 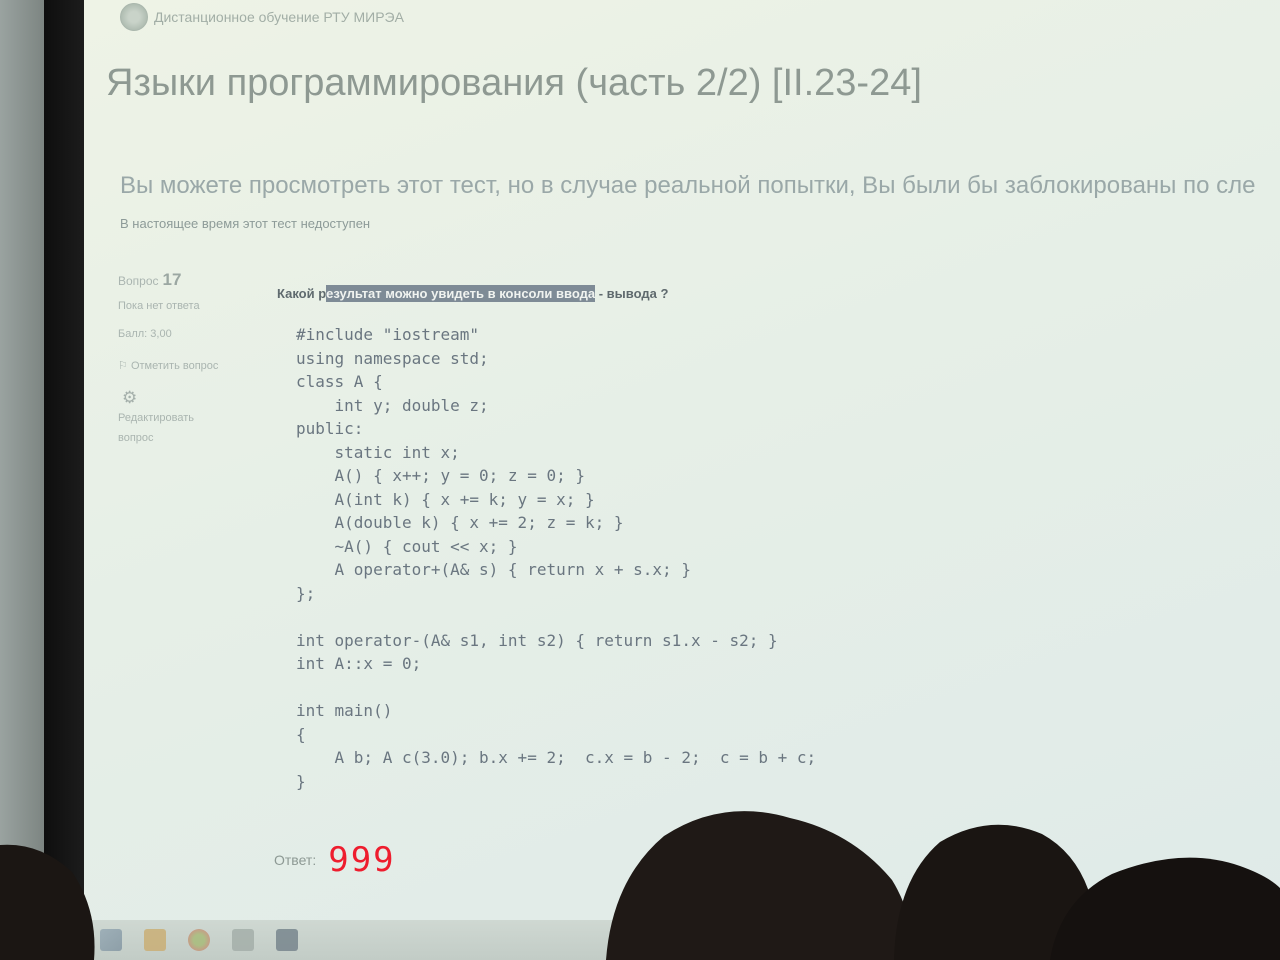 What do you see at coordinates (64, 480) in the screenshot?
I see `projector-screen-bezel` at bounding box center [64, 480].